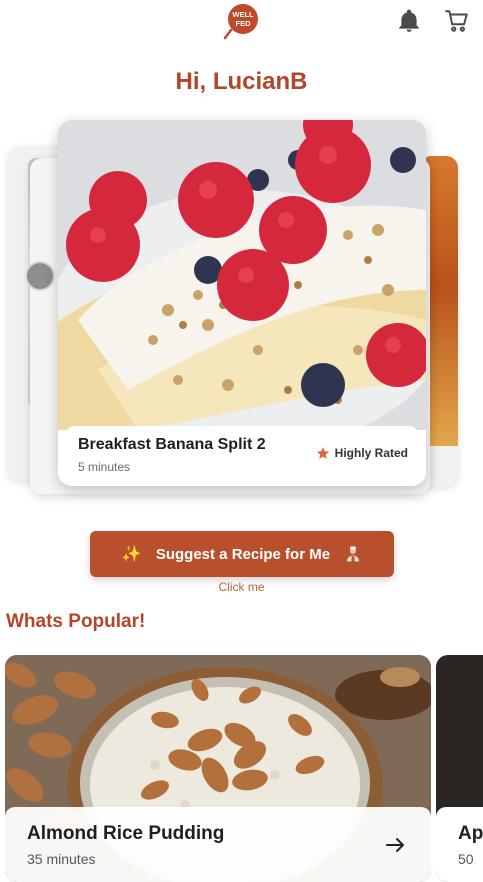  I want to click on star-icon, so click(323, 453).